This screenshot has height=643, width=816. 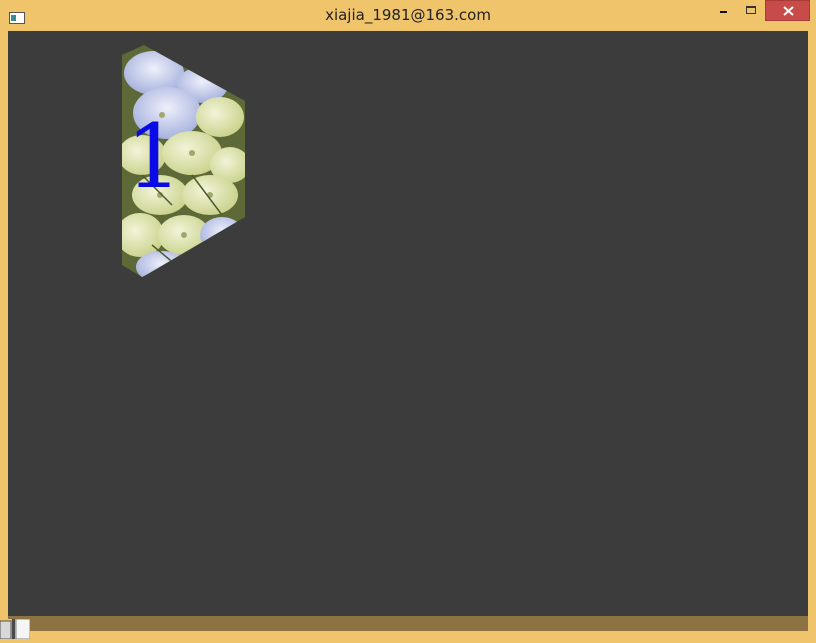 What do you see at coordinates (154, 156) in the screenshot?
I see `tile-number: 1` at bounding box center [154, 156].